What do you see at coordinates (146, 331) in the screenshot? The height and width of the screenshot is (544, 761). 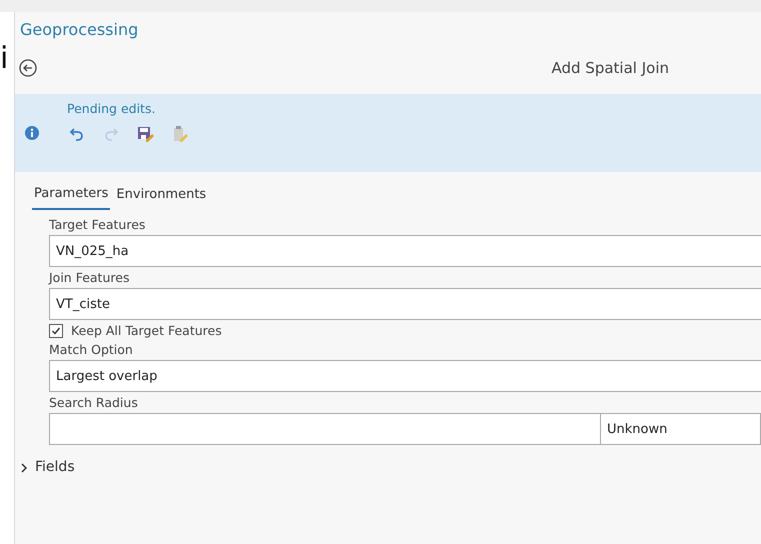 I see `checkbox-label: Keep All Target Features` at bounding box center [146, 331].